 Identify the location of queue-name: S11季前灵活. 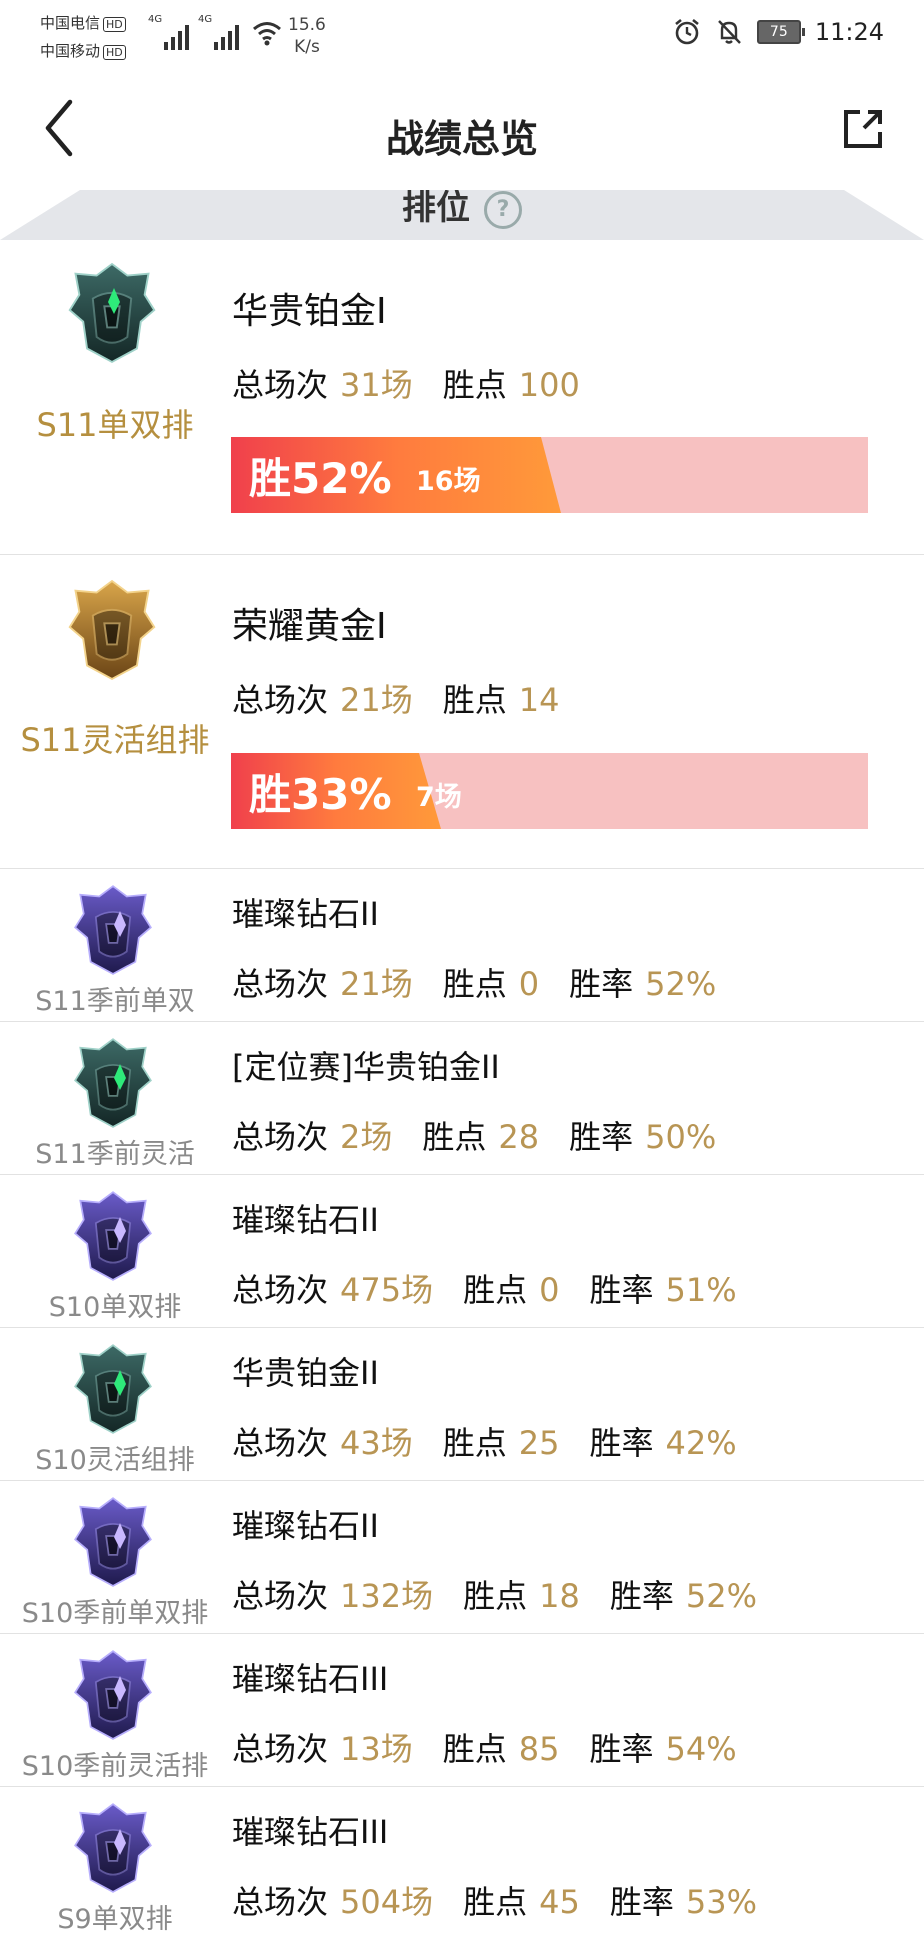
(115, 1154).